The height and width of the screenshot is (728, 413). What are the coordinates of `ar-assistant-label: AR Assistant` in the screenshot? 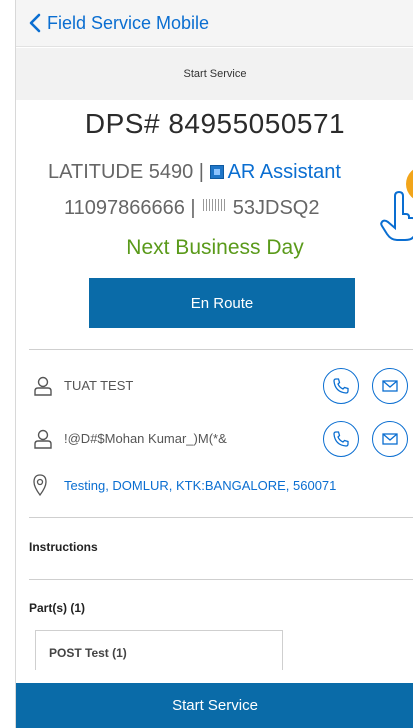 It's located at (284, 172).